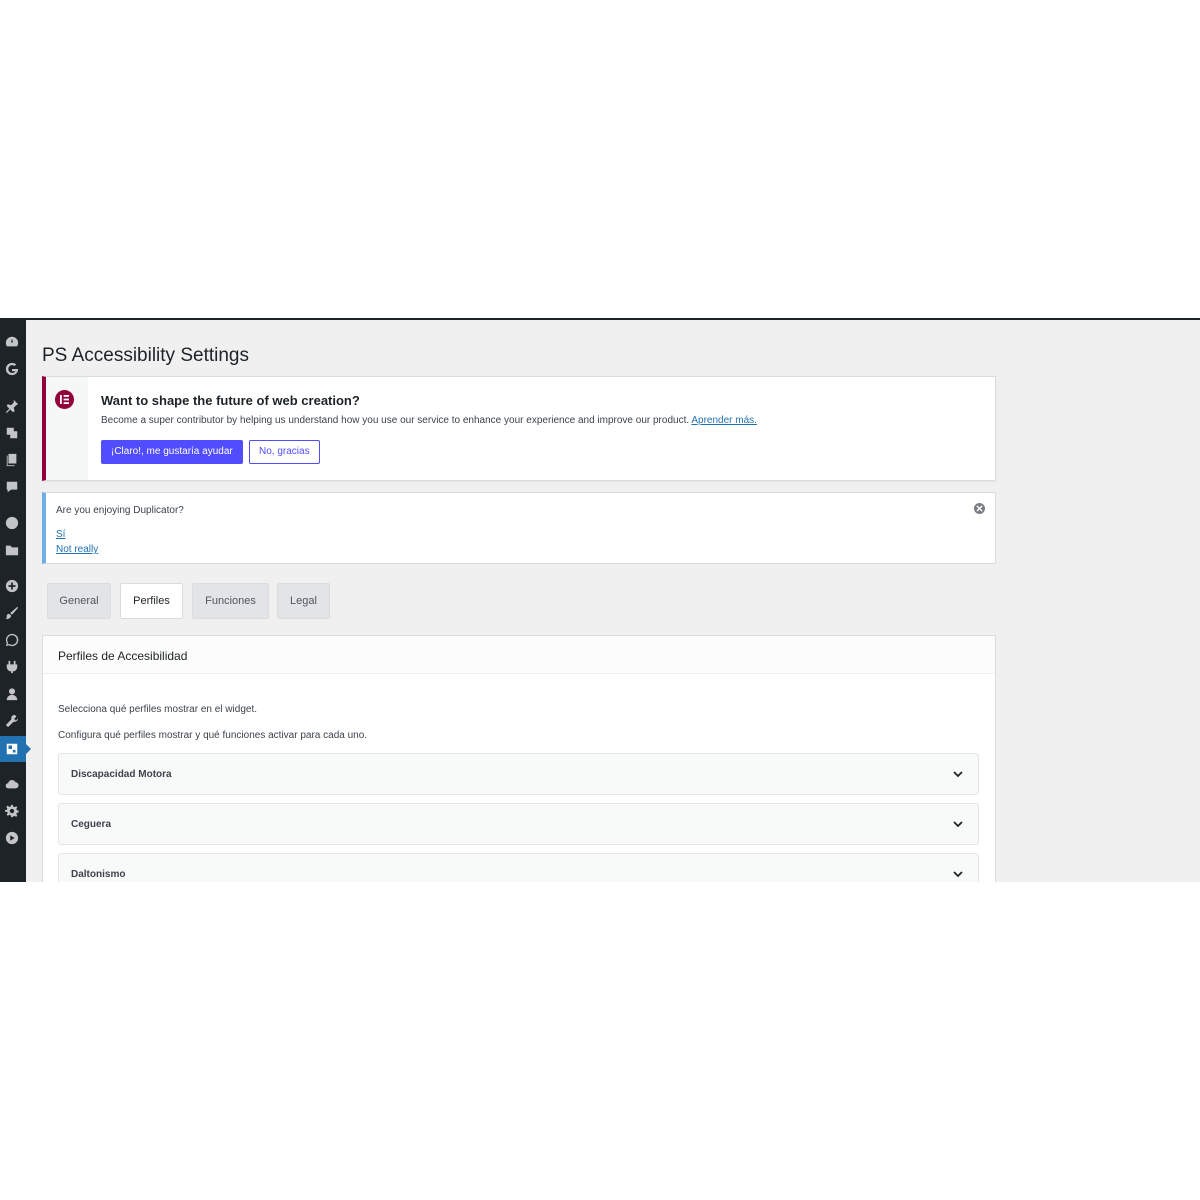 This screenshot has height=1200, width=1200. What do you see at coordinates (12, 550) in the screenshot?
I see `folder-icon` at bounding box center [12, 550].